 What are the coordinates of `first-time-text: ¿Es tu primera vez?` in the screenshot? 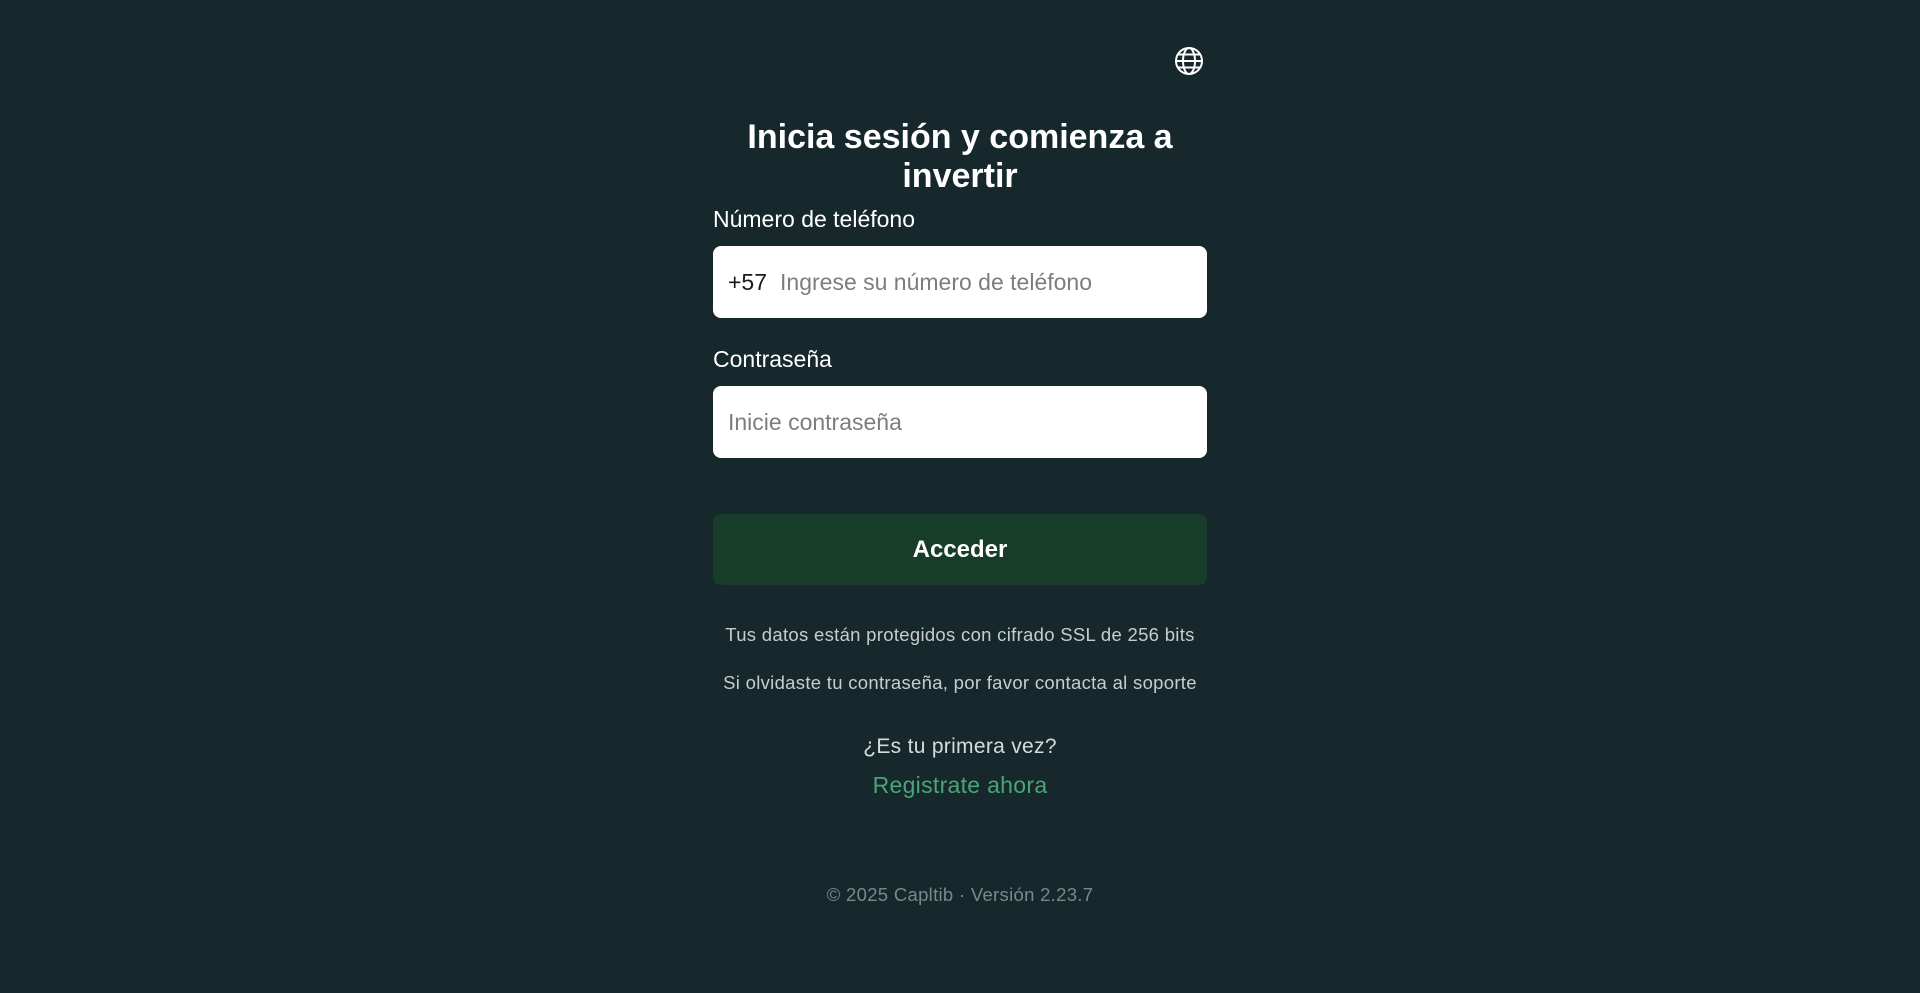 It's located at (960, 746).